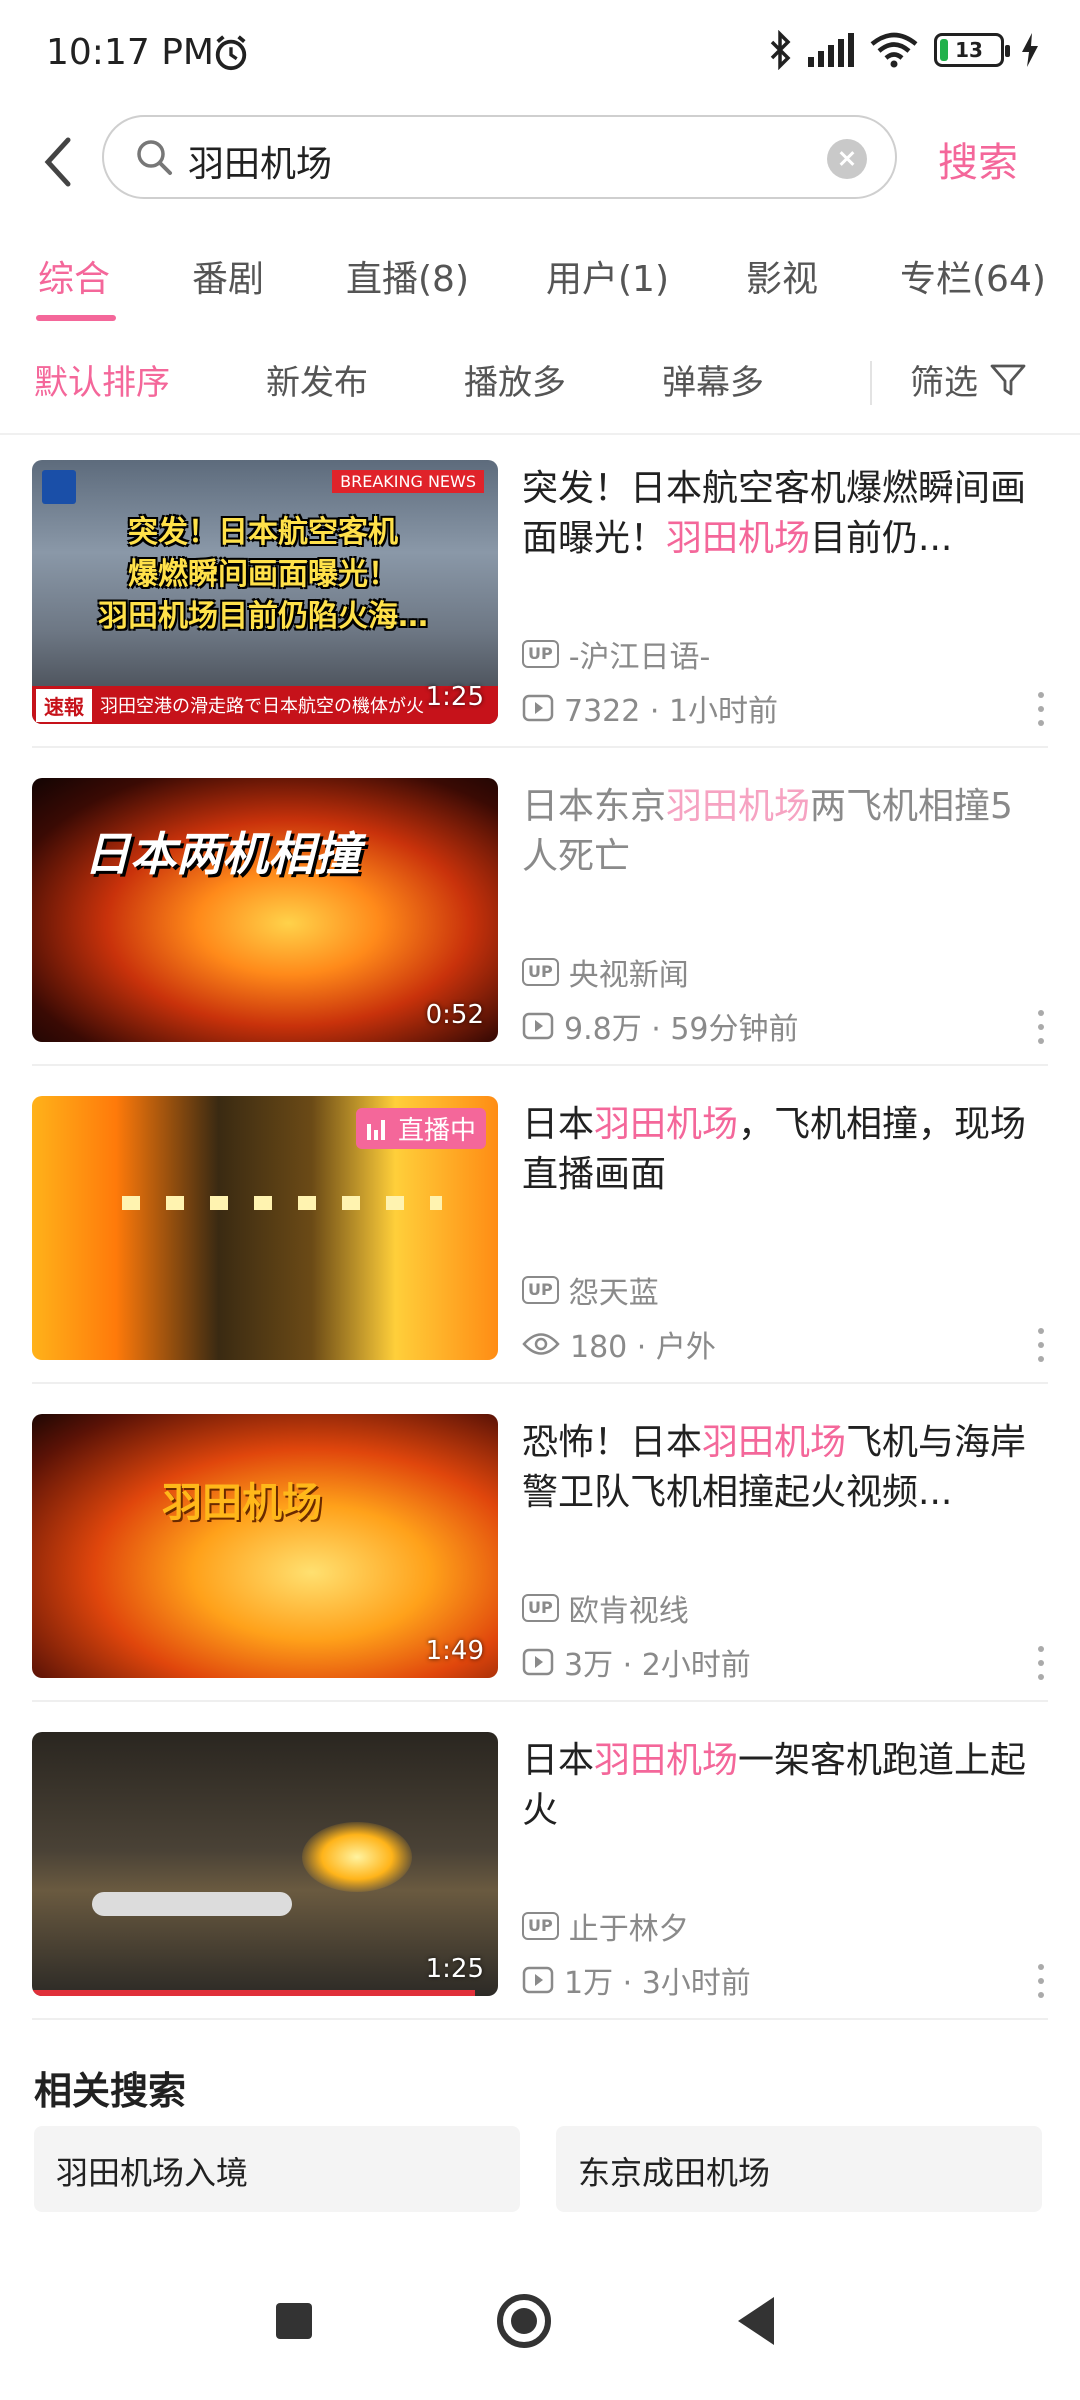 The image size is (1080, 2400). I want to click on video-stats: 7322 · 1小时前, so click(650, 708).